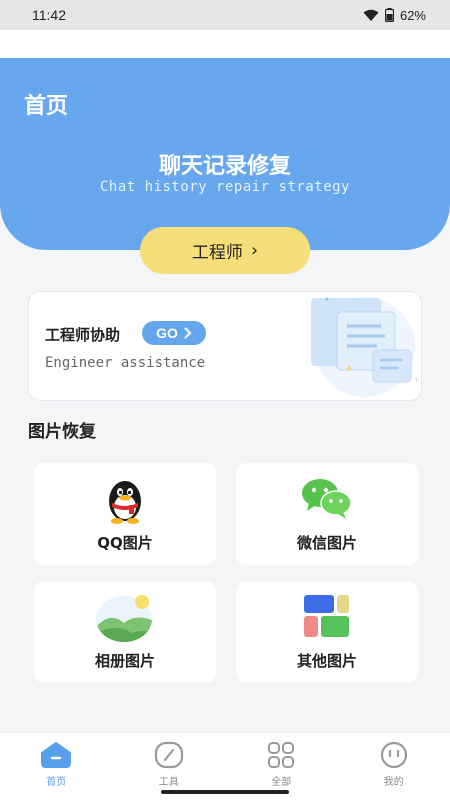  I want to click on tile-label: 其他图片, so click(326, 661).